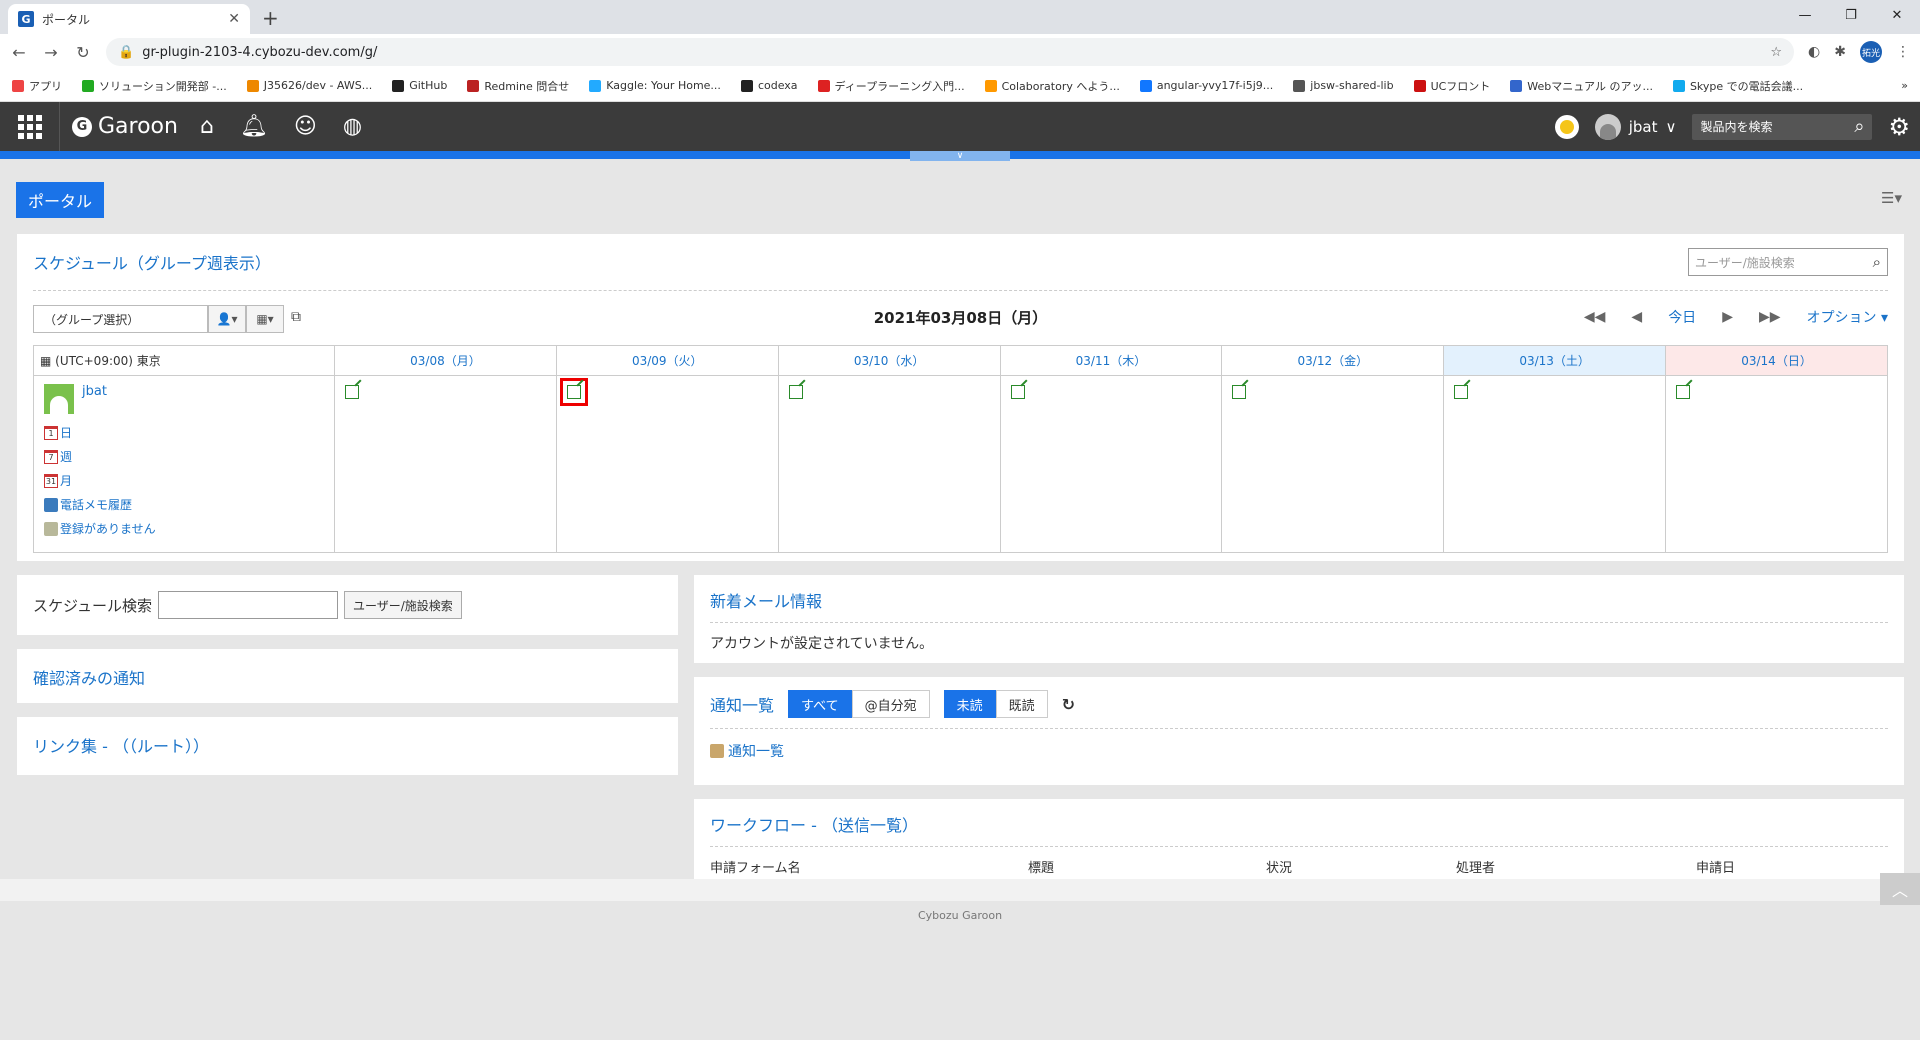 The width and height of the screenshot is (1920, 1040). What do you see at coordinates (814, 825) in the screenshot?
I see `workflow-title: ワークフロー - （送信一覧）` at bounding box center [814, 825].